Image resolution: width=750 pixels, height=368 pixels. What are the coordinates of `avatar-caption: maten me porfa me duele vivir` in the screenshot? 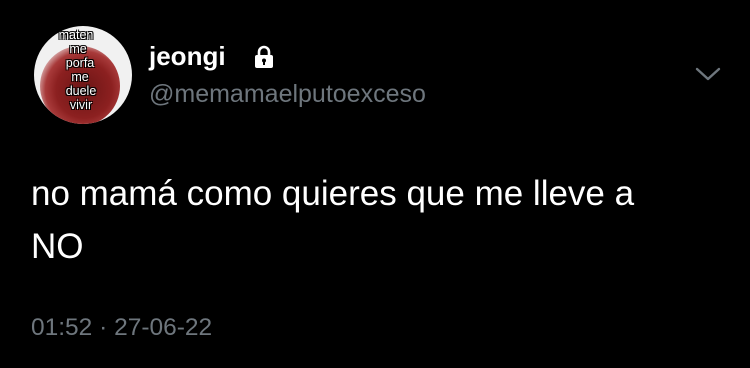 It's located at (83, 69).